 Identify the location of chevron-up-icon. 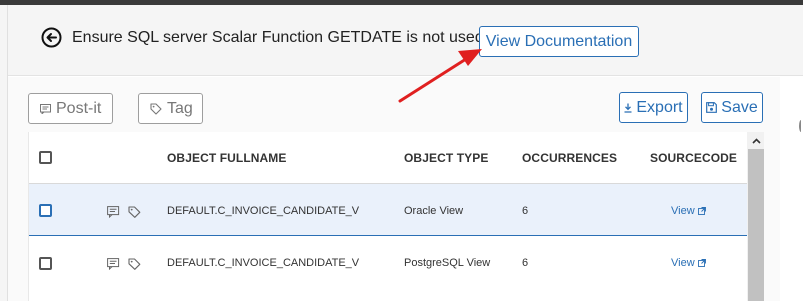
(756, 140).